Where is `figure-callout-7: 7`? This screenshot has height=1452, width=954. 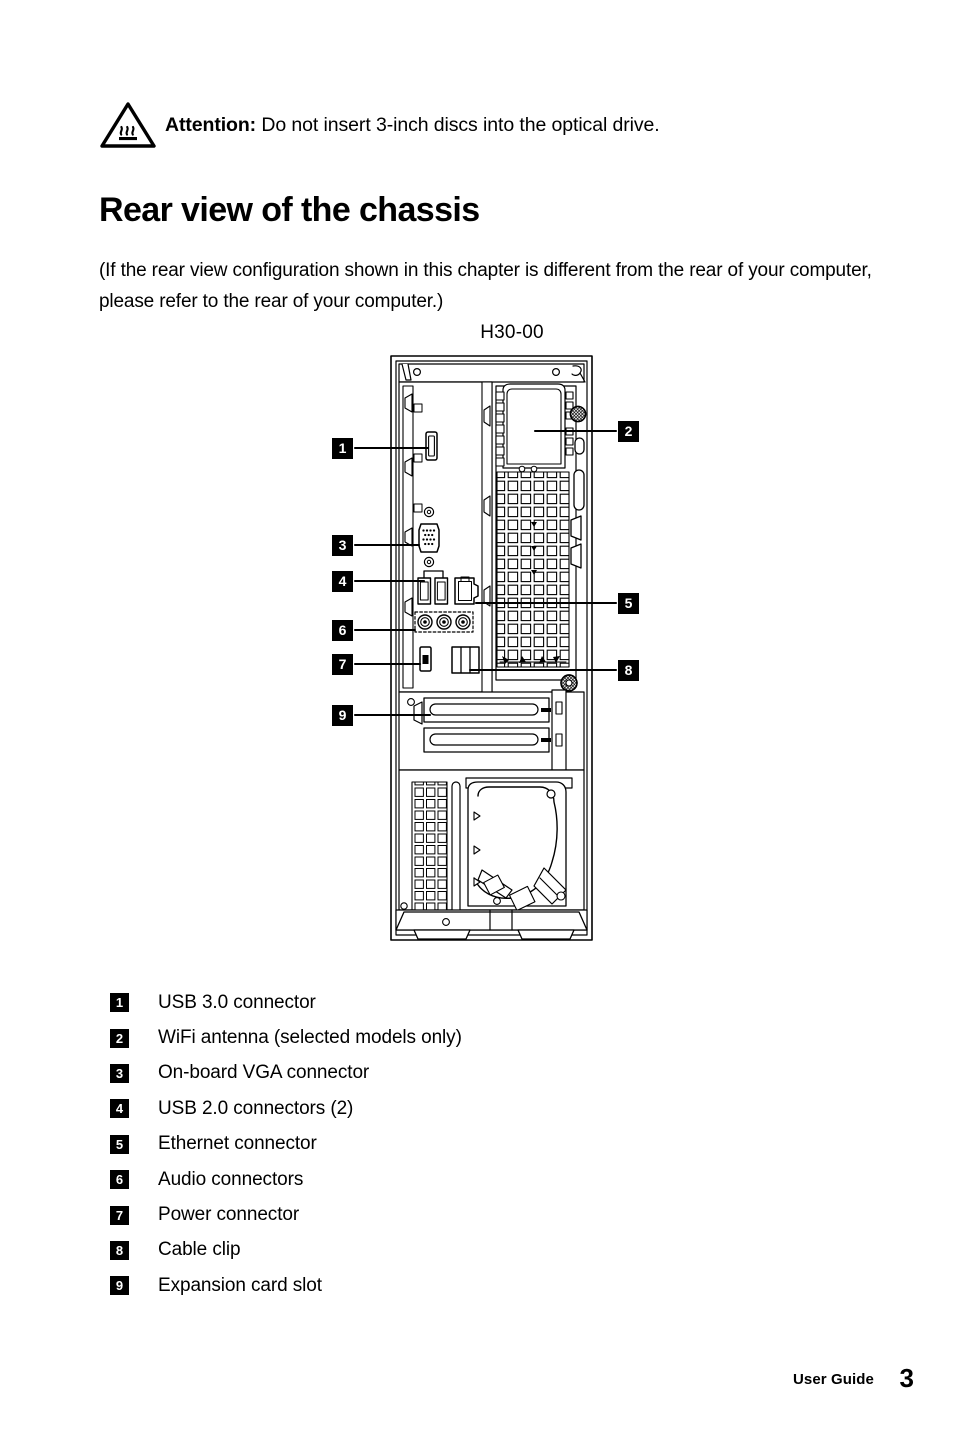
figure-callout-7: 7 is located at coordinates (342, 664).